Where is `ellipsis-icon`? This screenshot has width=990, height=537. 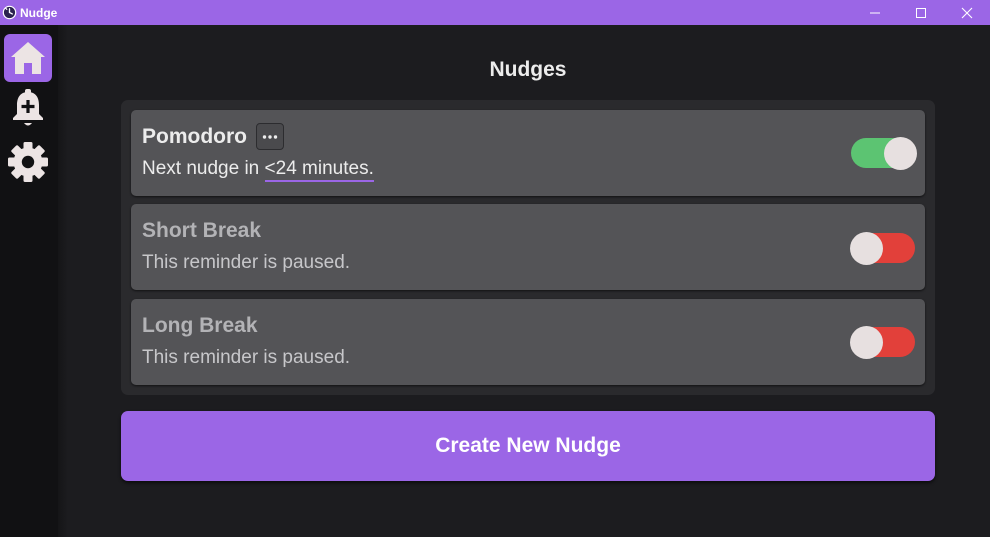 ellipsis-icon is located at coordinates (270, 136).